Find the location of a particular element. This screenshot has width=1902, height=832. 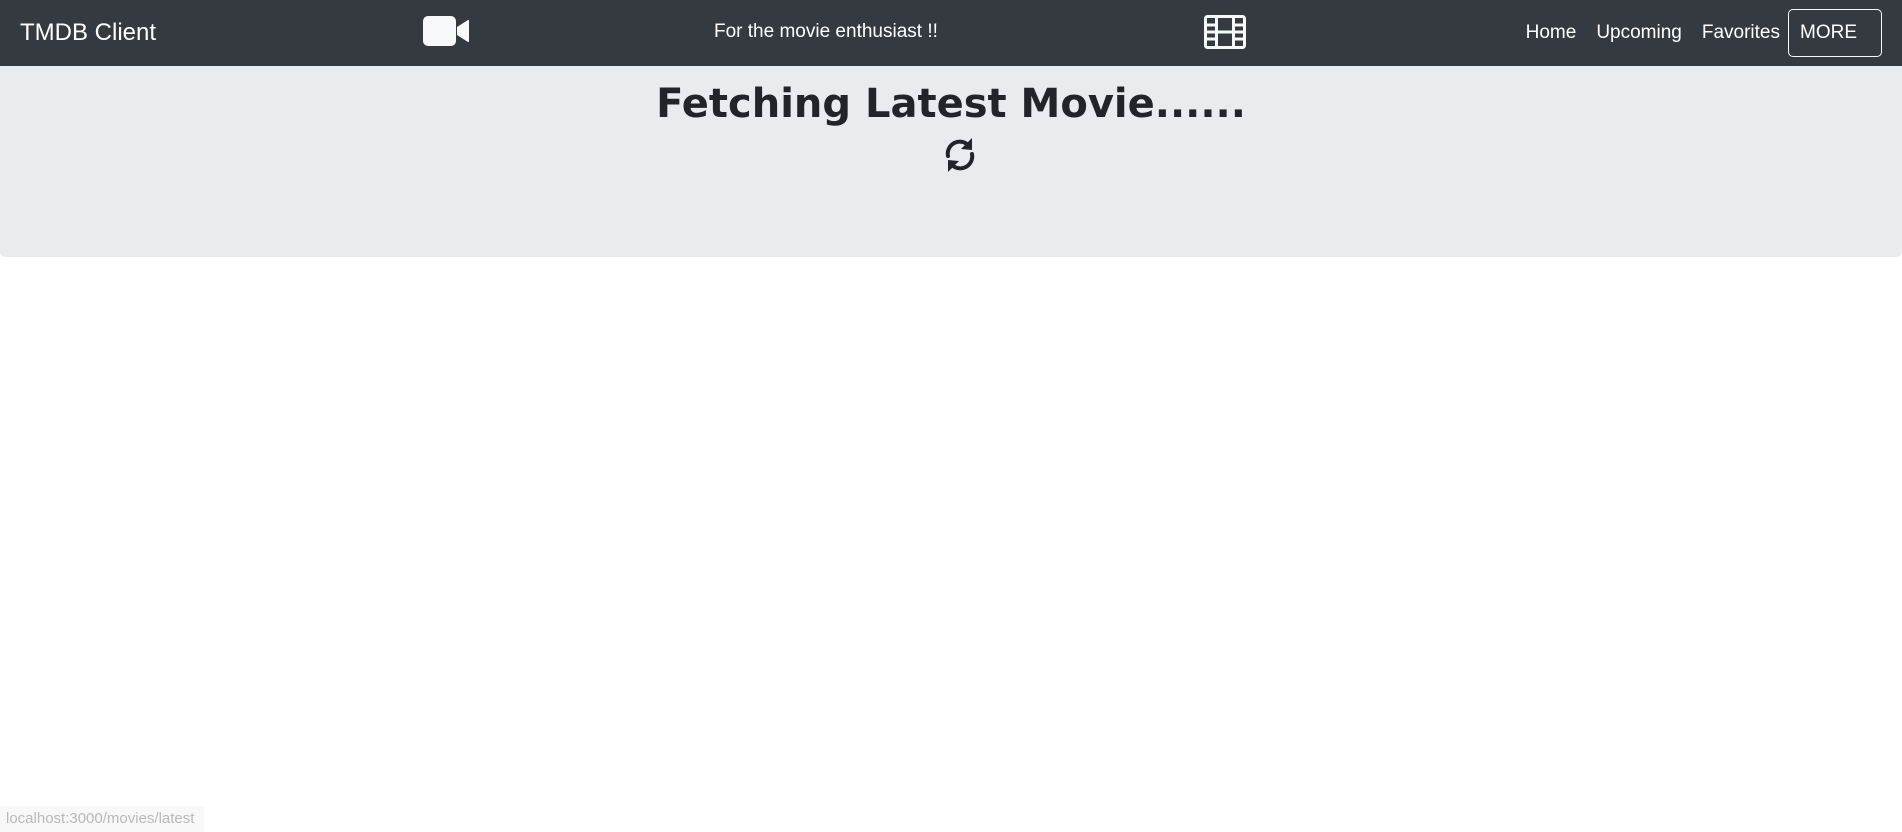

tagline: For the movie enthusiast !! is located at coordinates (826, 31).